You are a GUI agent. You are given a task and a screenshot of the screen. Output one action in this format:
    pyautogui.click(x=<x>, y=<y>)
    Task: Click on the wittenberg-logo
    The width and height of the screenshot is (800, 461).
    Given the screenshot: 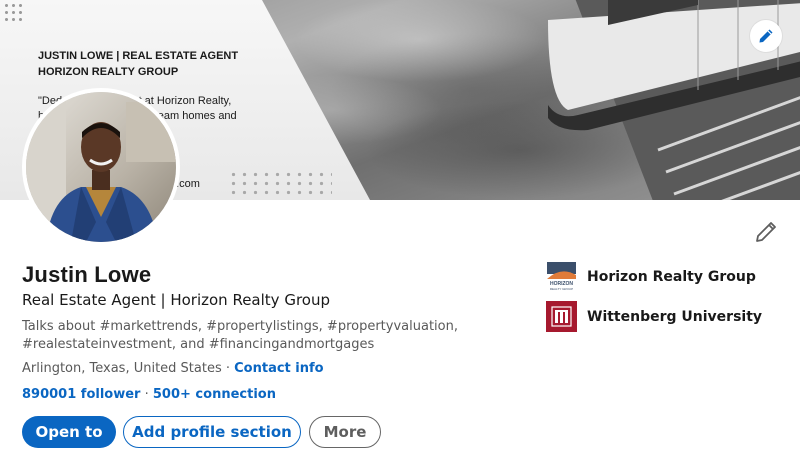 What is the action you would take?
    pyautogui.click(x=561, y=316)
    